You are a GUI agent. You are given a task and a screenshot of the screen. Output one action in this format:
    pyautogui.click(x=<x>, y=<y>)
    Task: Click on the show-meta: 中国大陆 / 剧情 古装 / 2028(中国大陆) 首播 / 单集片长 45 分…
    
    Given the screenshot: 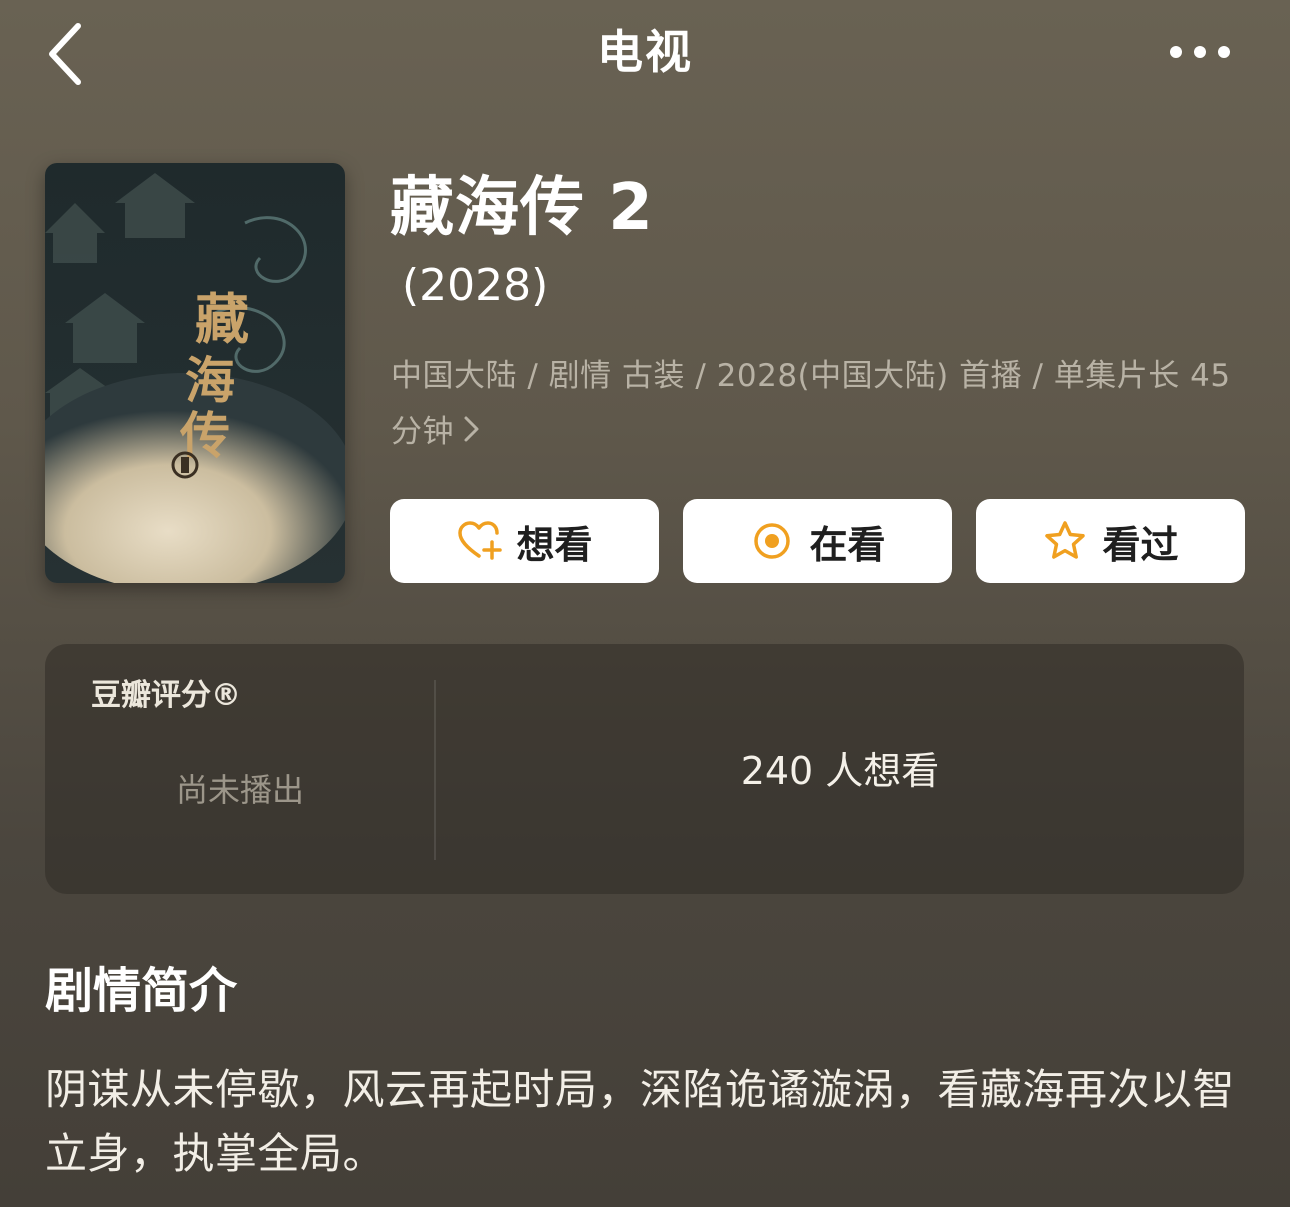 What is the action you would take?
    pyautogui.click(x=821, y=405)
    